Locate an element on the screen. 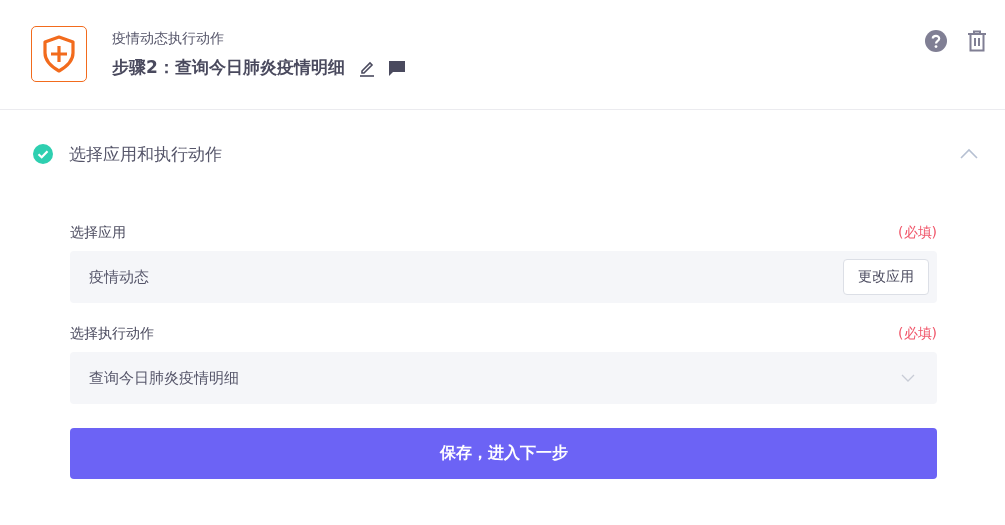 This screenshot has width=1005, height=525. delete-icon is located at coordinates (977, 40).